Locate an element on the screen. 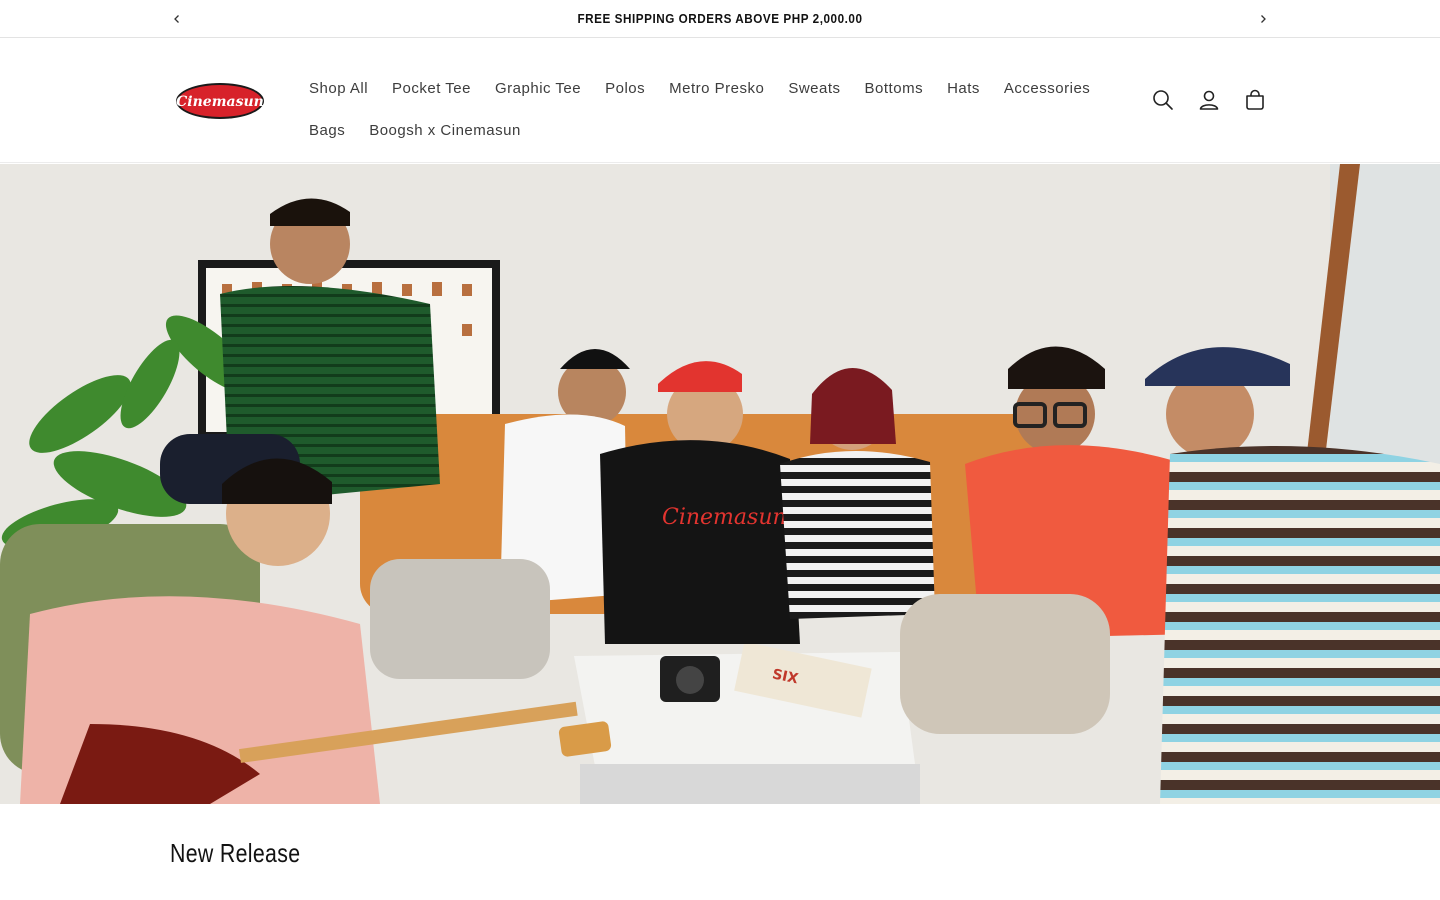  logo-mark: Cinemasun is located at coordinates (220, 101).